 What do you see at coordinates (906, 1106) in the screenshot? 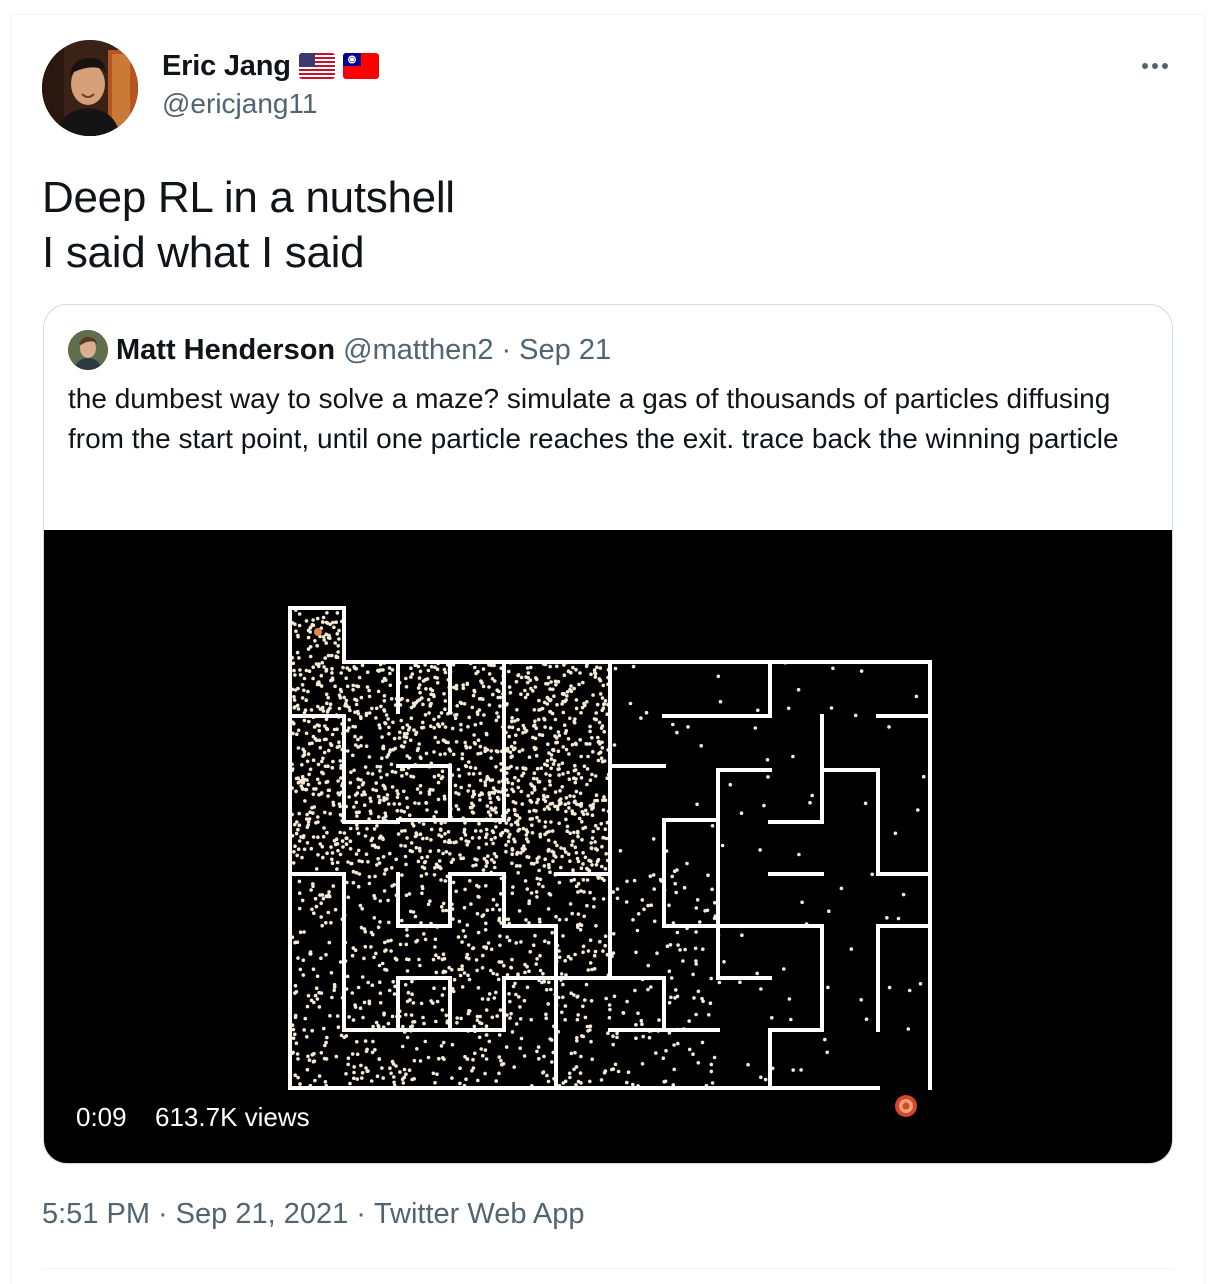
I see `exit-marker-icon` at bounding box center [906, 1106].